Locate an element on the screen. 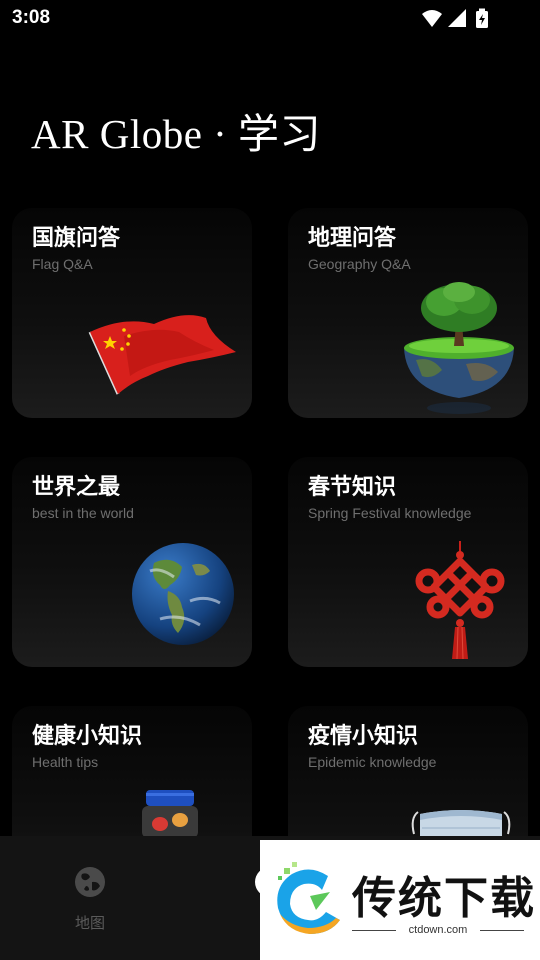 The image size is (540, 960). pill-bottle-icon is located at coordinates (170, 814).